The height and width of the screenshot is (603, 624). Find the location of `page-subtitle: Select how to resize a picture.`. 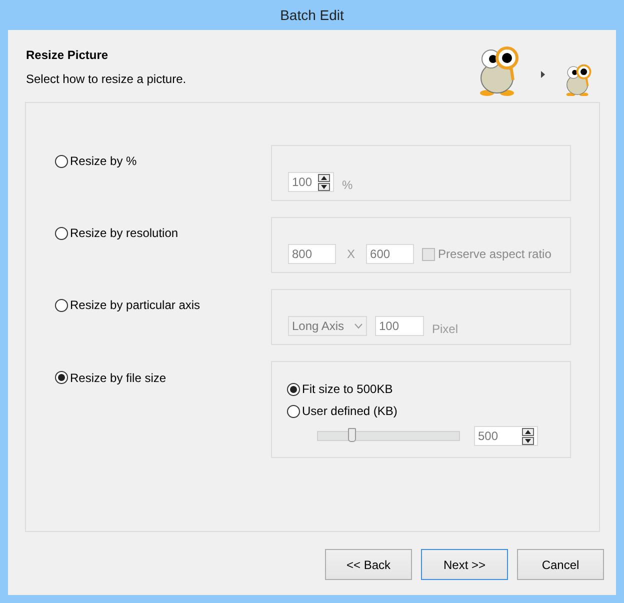

page-subtitle: Select how to resize a picture. is located at coordinates (106, 79).